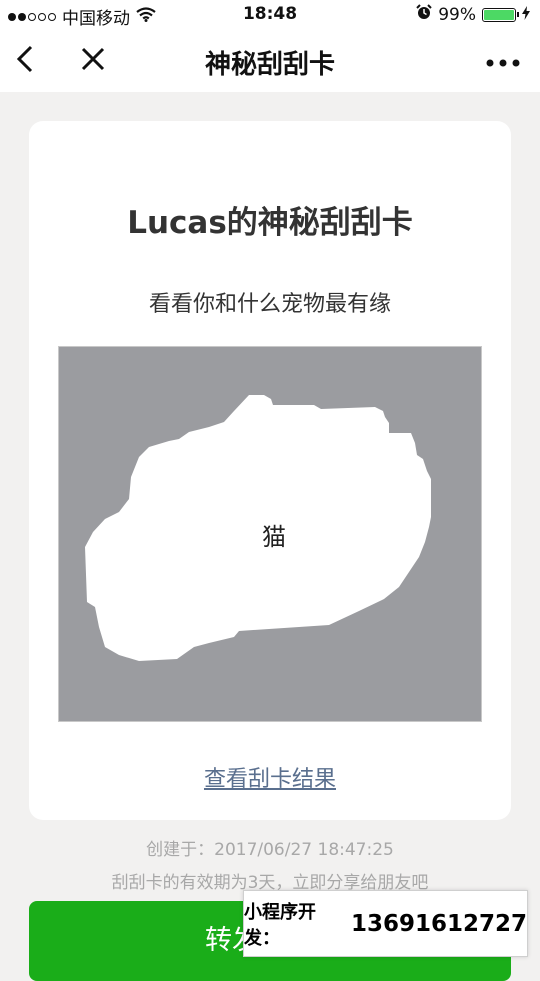  What do you see at coordinates (269, 65) in the screenshot?
I see `page-title: 神秘刮刮卡` at bounding box center [269, 65].